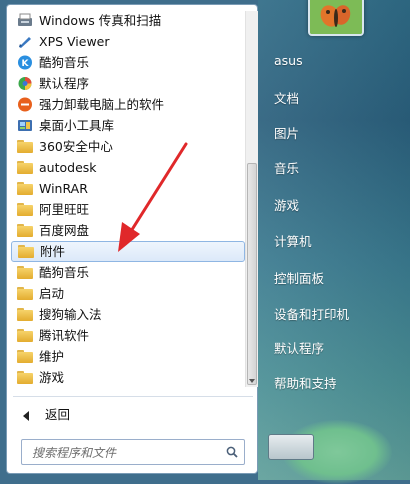  Describe the element at coordinates (26, 415) in the screenshot. I see `back-arrow-icon` at that location.